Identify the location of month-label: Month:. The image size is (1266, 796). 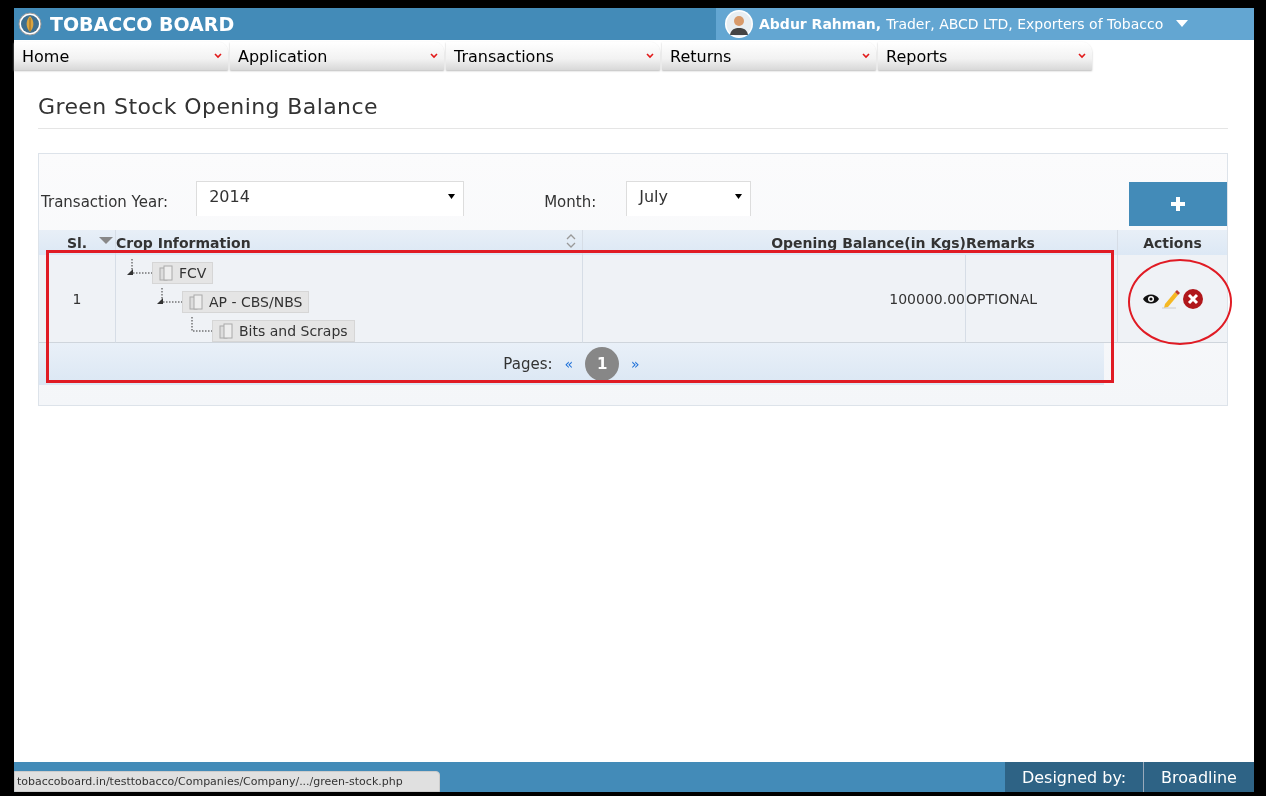
(570, 203).